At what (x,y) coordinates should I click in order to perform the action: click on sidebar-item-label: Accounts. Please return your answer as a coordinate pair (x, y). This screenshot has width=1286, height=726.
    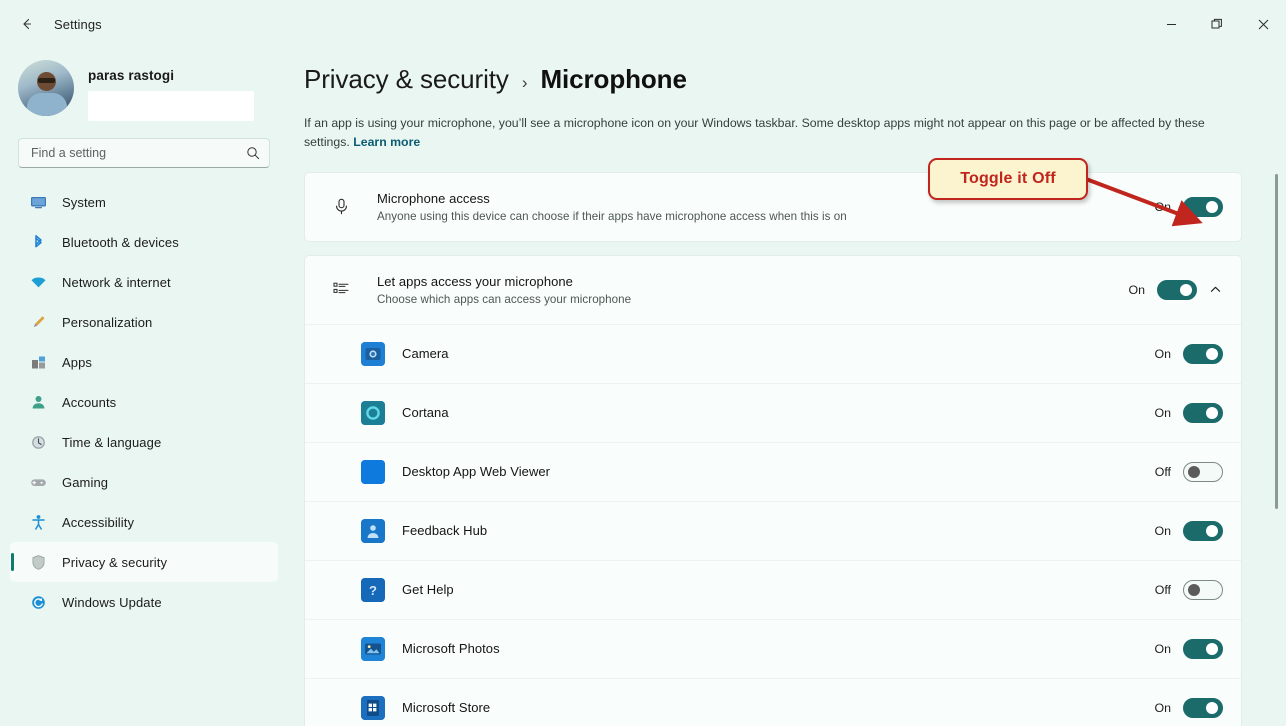
    Looking at the image, I should click on (89, 402).